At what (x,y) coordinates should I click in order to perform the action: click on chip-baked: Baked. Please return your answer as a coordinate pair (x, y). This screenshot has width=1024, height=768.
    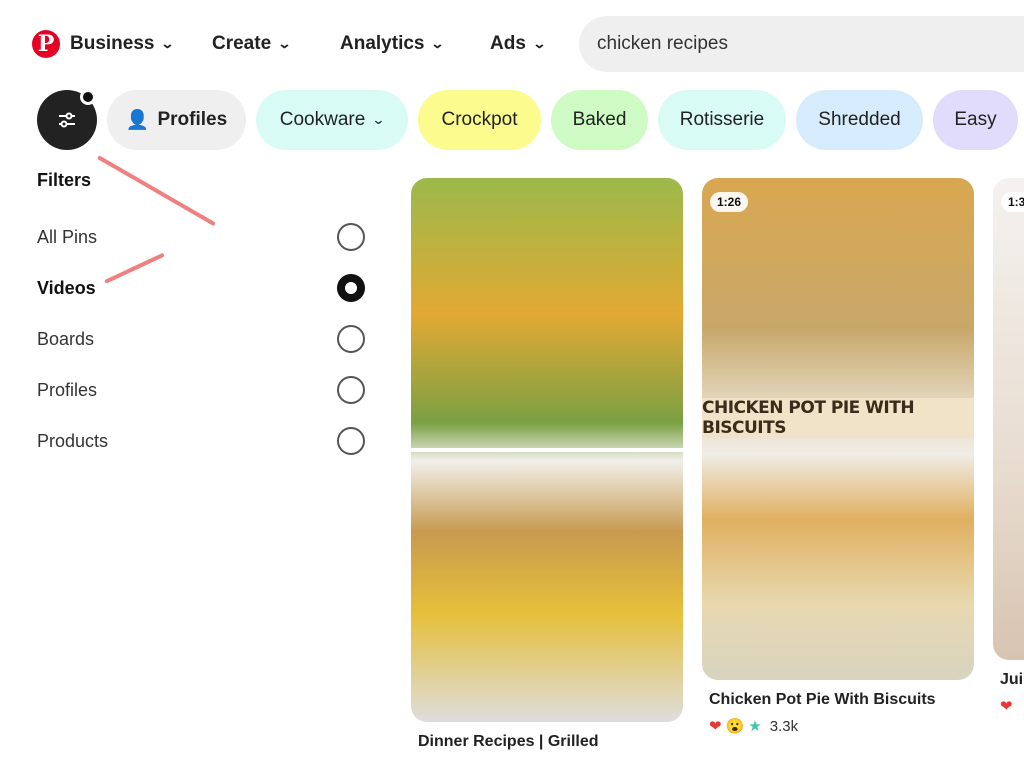
    Looking at the image, I should click on (599, 120).